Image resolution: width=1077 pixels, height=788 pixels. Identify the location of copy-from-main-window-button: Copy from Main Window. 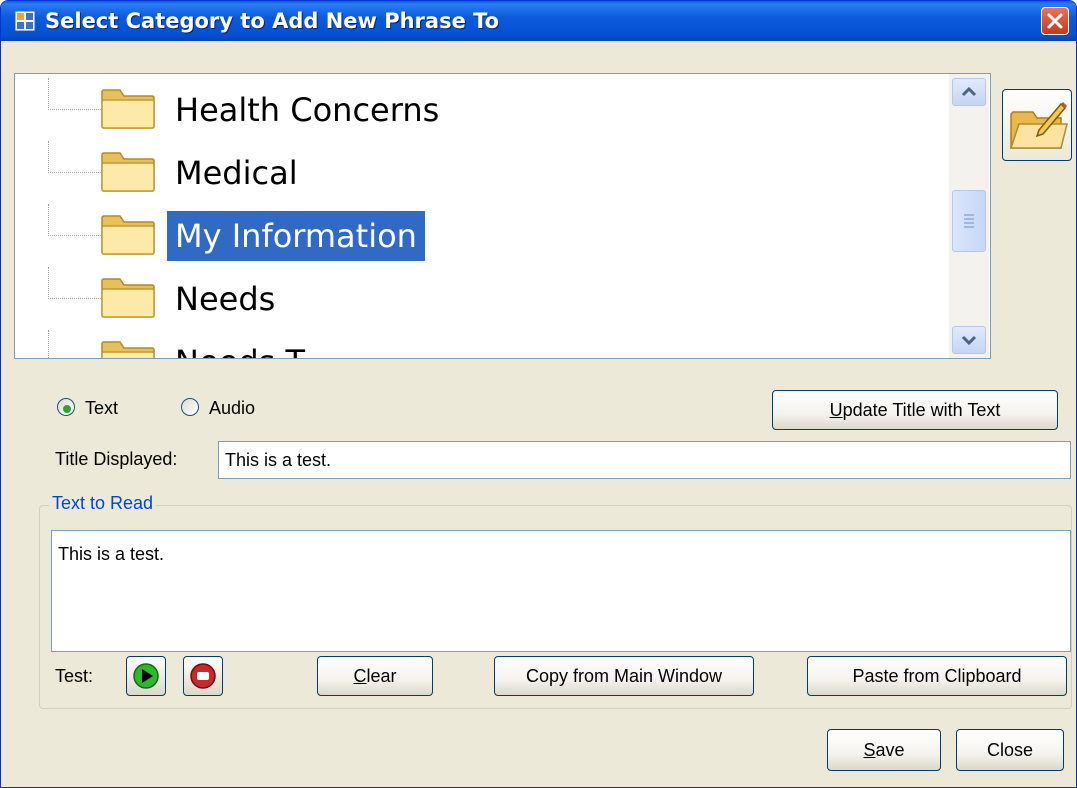
(624, 676).